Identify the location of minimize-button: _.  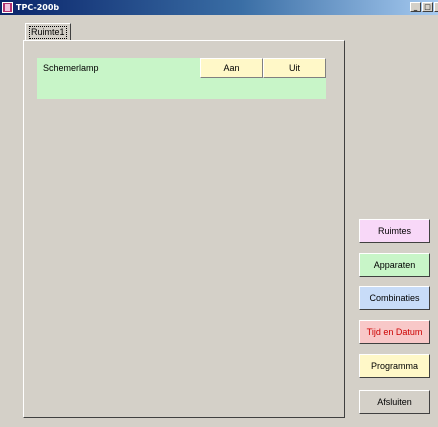
(415, 7).